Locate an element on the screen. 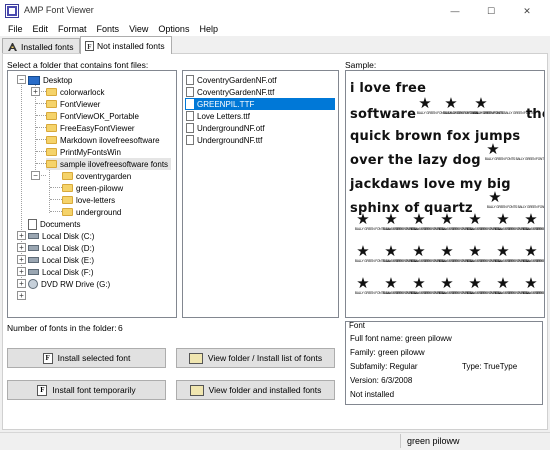  file-item-coventrygarden-otf: CoventryGardenNF.otf is located at coordinates (260, 80).